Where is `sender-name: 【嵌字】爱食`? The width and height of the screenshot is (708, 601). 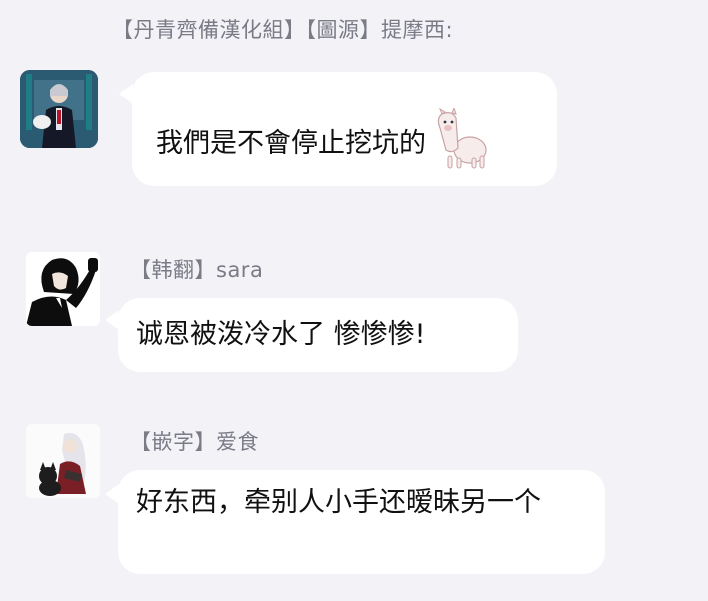 sender-name: 【嵌字】爱食 is located at coordinates (194, 442).